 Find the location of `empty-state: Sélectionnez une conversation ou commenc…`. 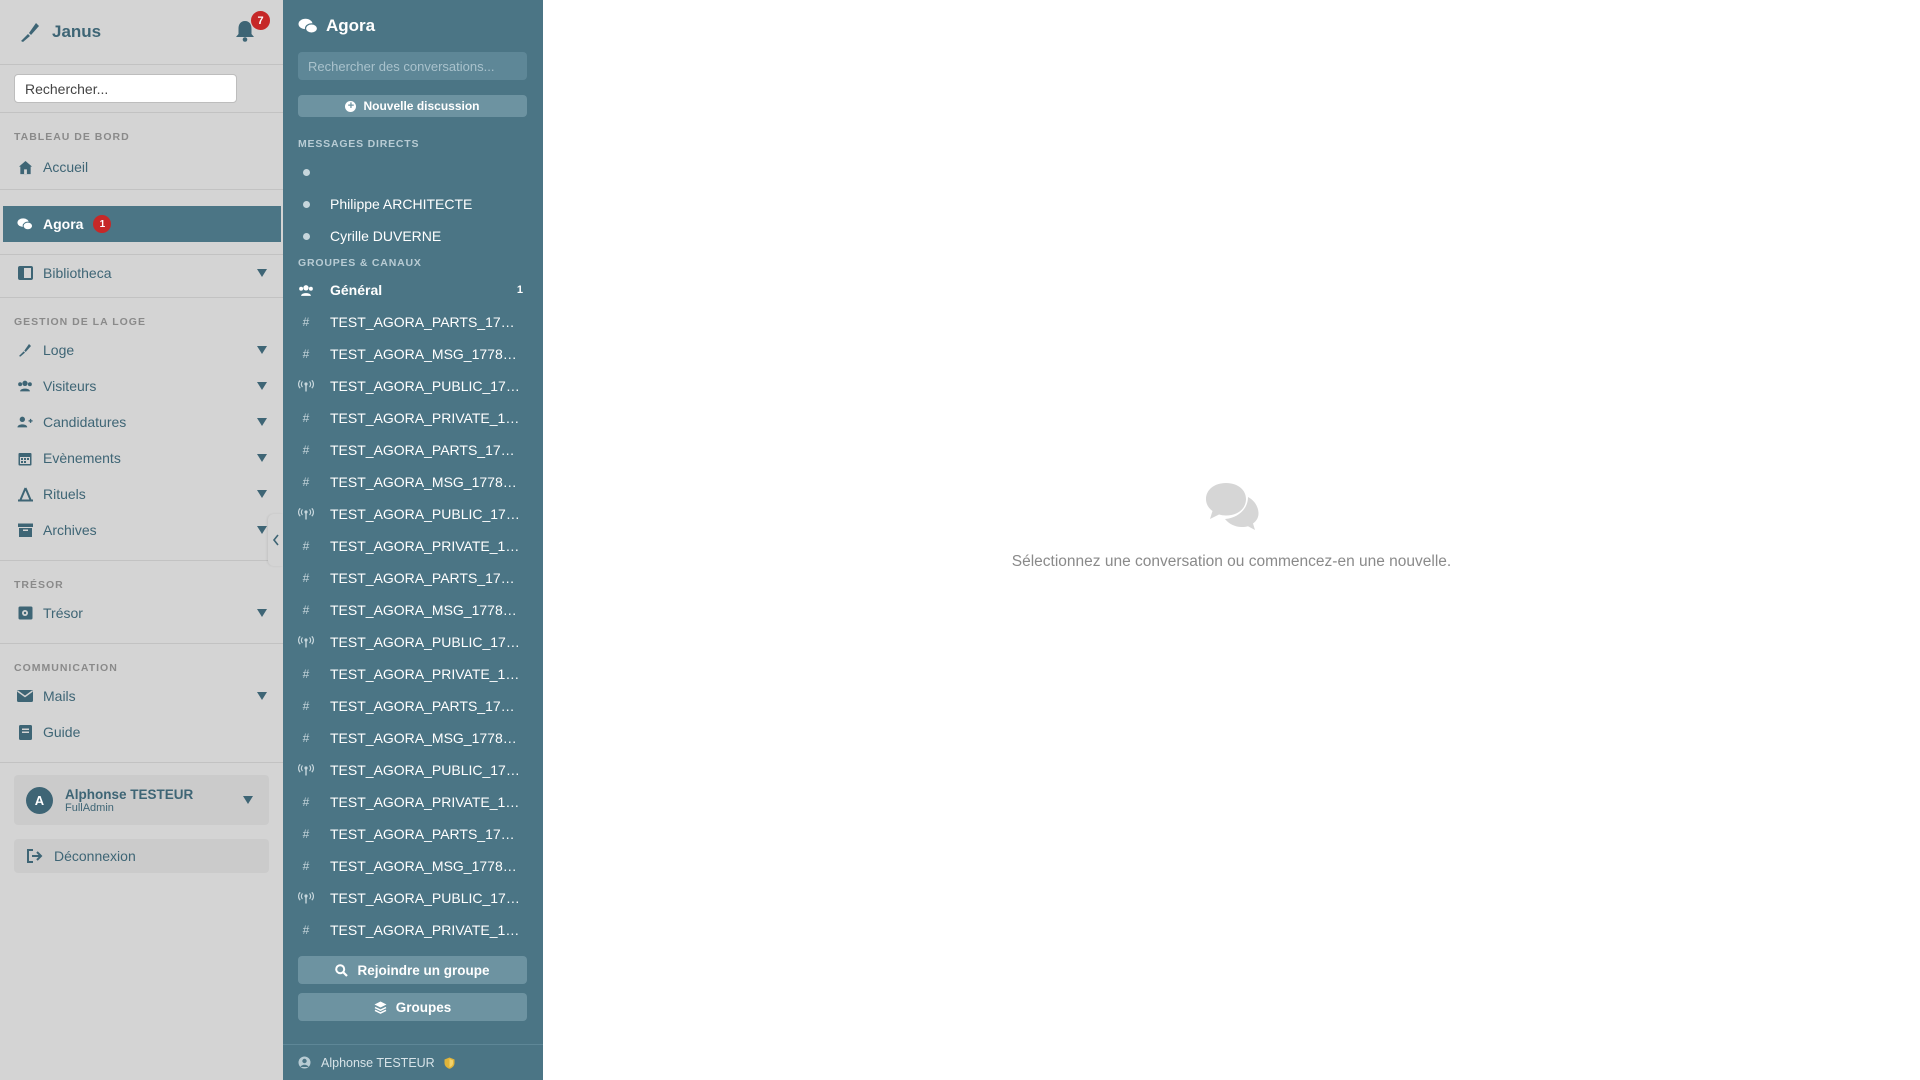

empty-state: Sélectionnez une conversation ou commenc… is located at coordinates (1231, 525).